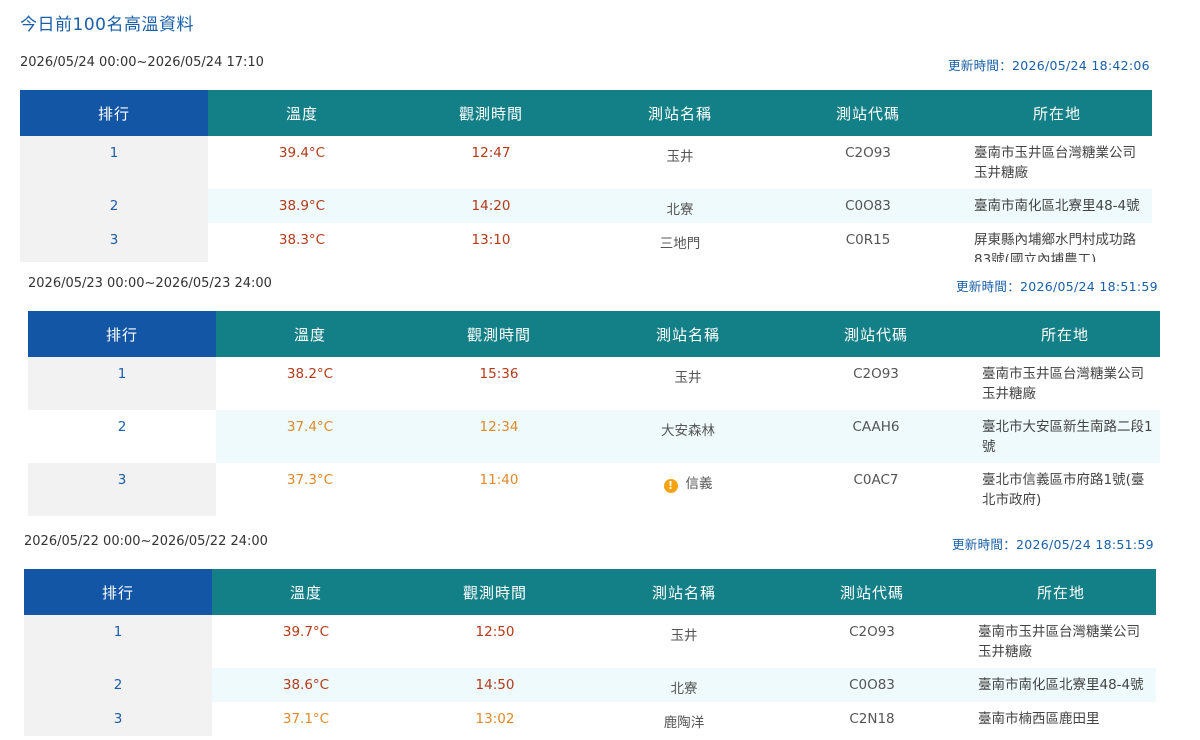  Describe the element at coordinates (310, 436) in the screenshot. I see `temp-cell: 37.4°C` at that location.